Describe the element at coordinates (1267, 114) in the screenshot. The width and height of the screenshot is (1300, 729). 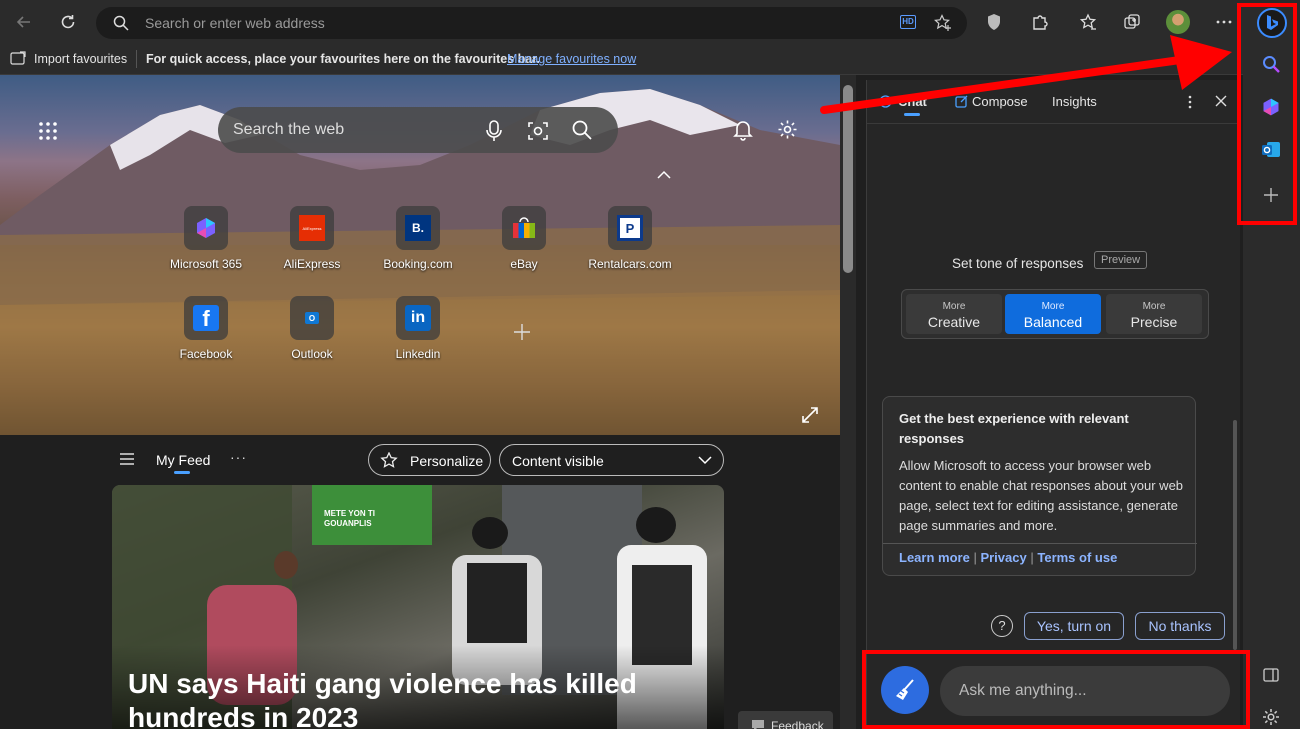
I see `sidebar-highlight-box` at that location.